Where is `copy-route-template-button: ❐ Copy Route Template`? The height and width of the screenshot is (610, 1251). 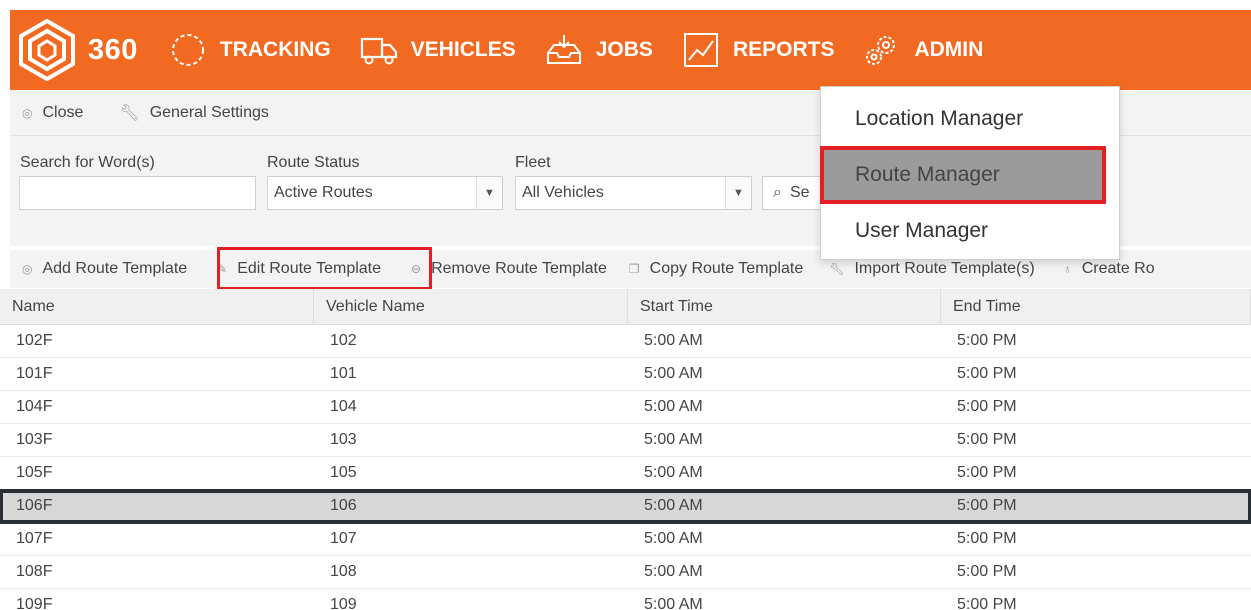
copy-route-template-button: ❐ Copy Route Template is located at coordinates (716, 269).